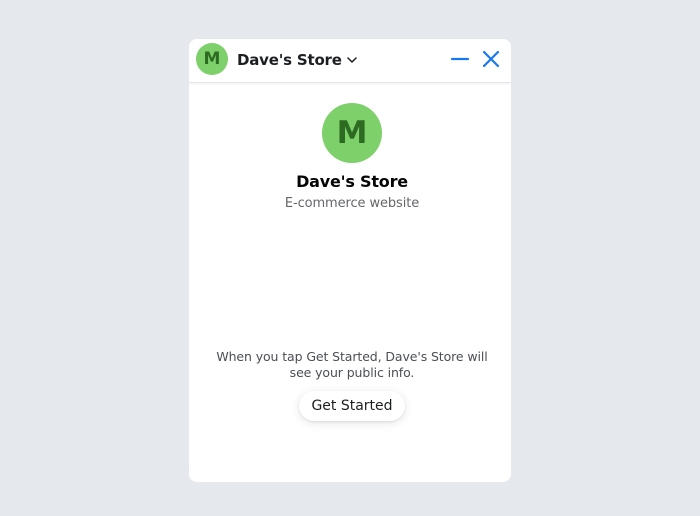 Image resolution: width=700 pixels, height=516 pixels. I want to click on chat-header: M Dave's Store, so click(350, 61).